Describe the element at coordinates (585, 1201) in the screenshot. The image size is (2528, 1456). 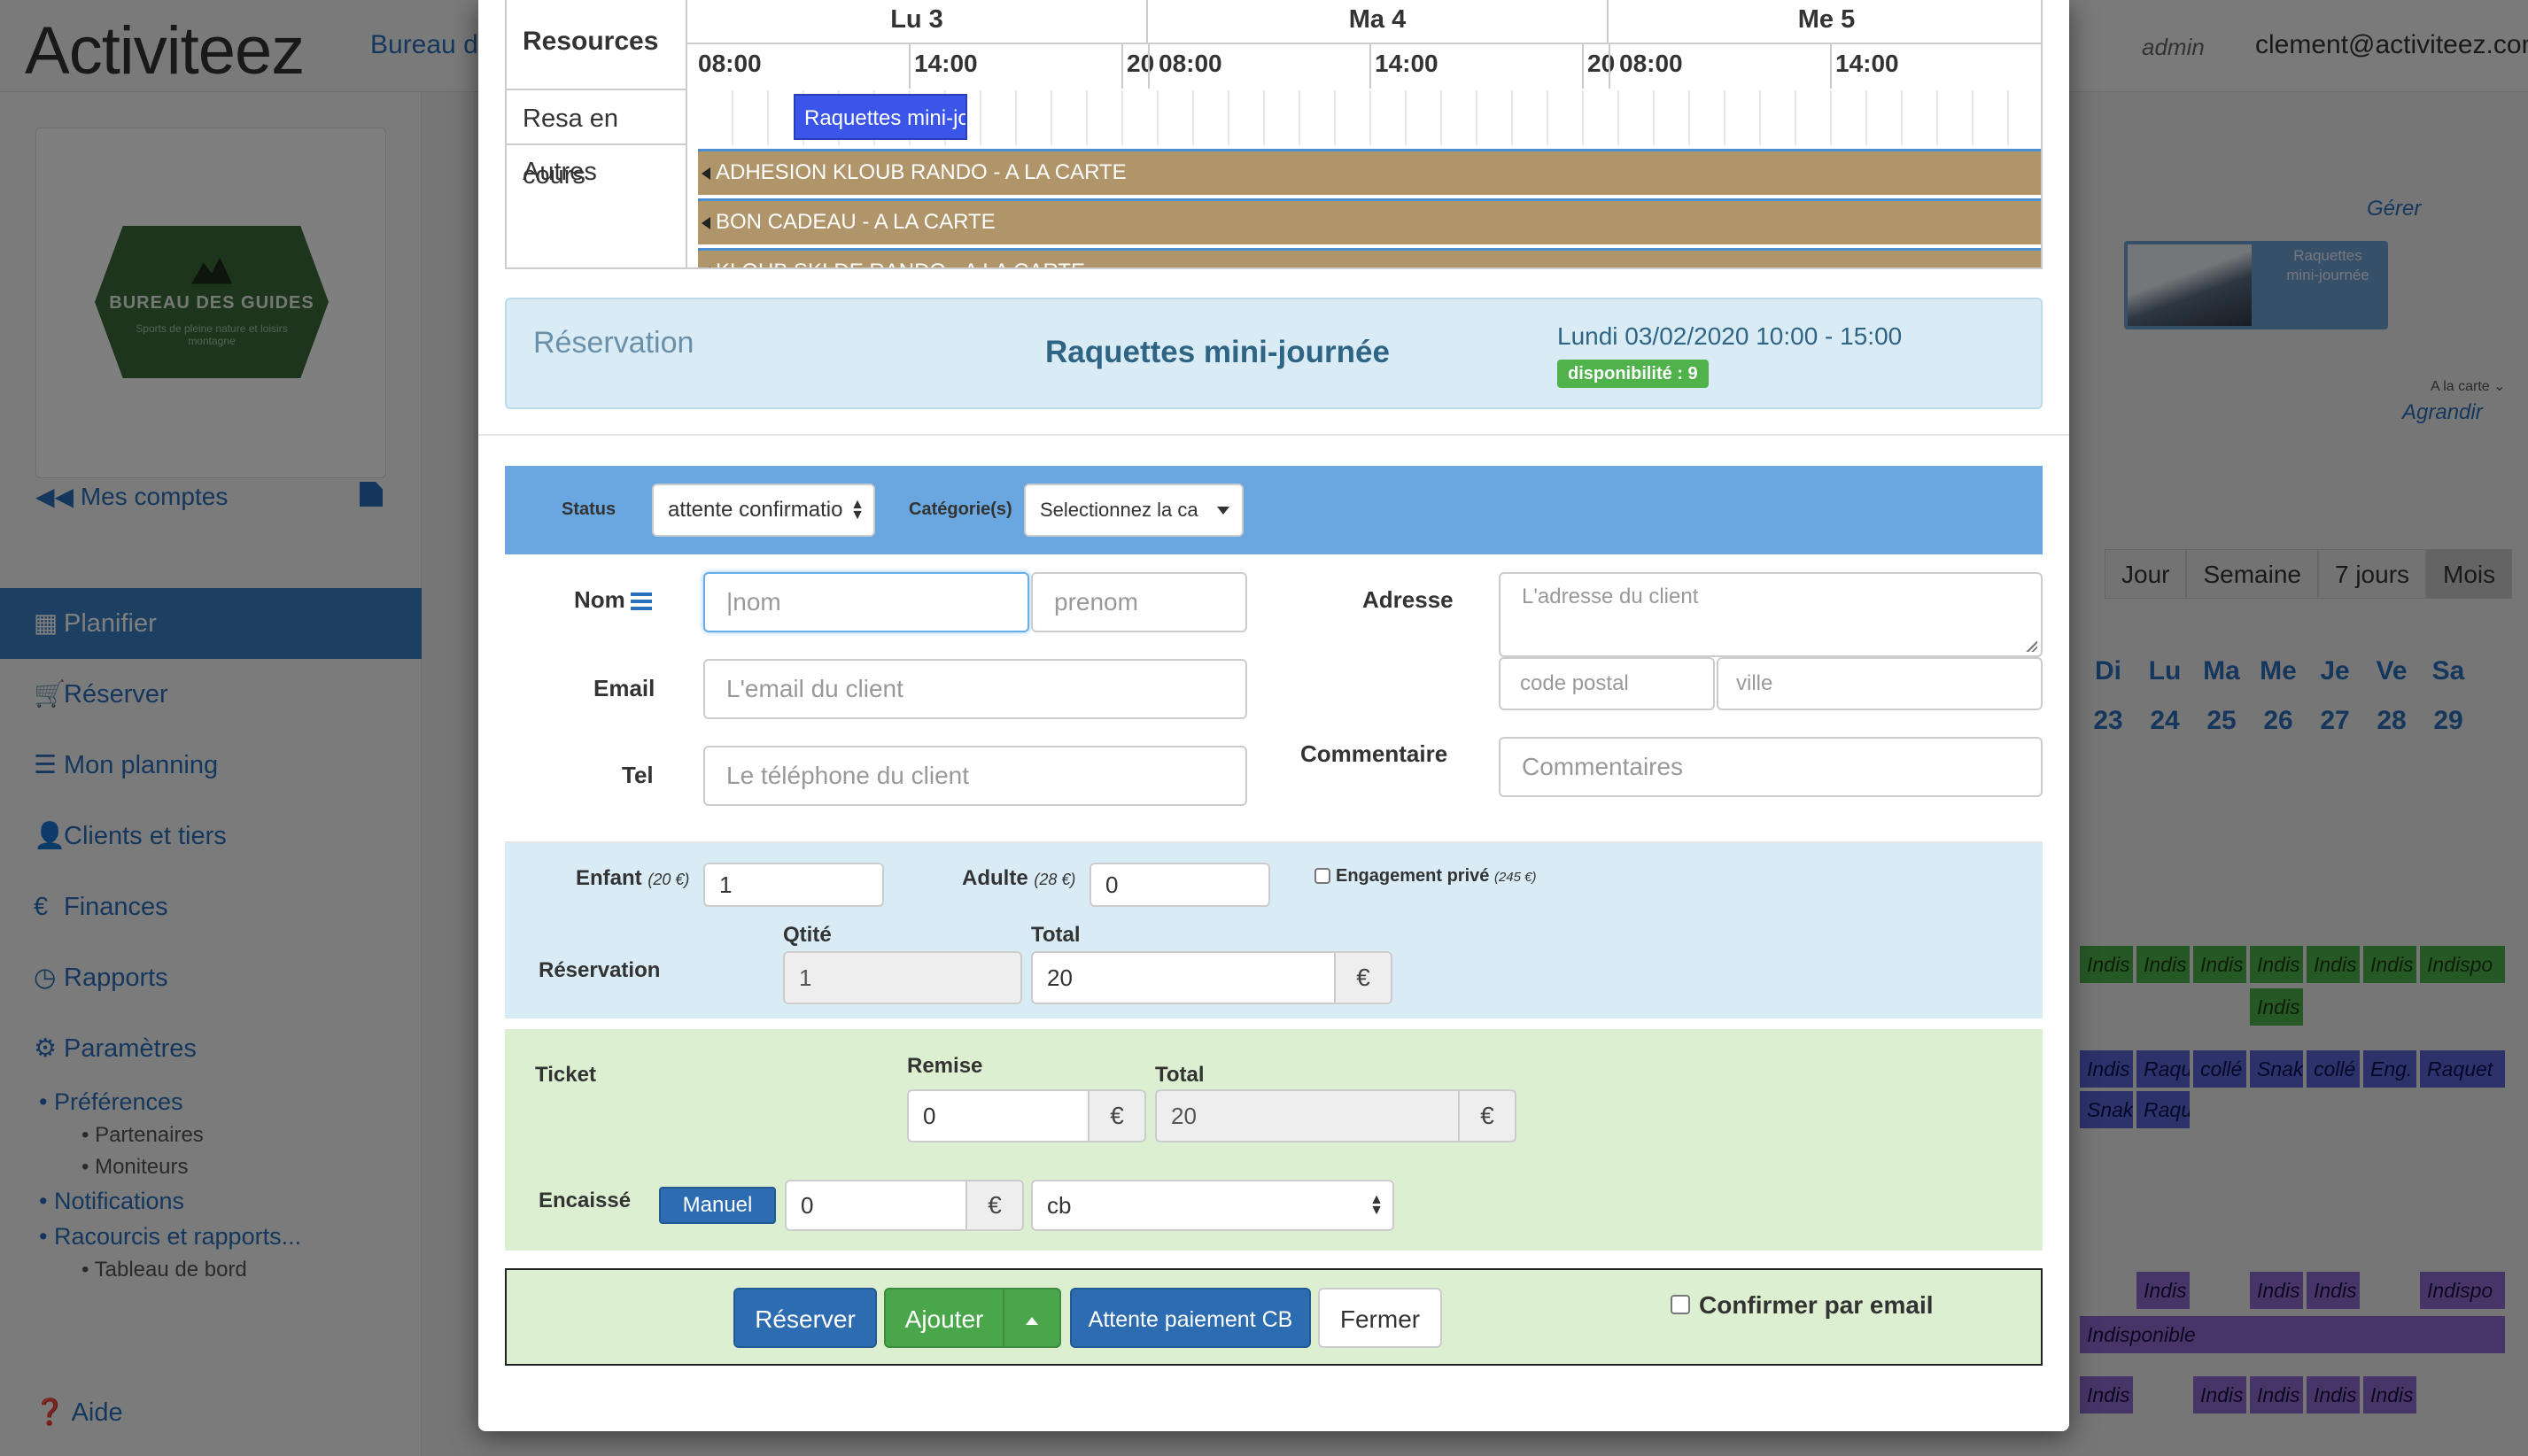
I see `encaisse-label: Encaissé` at that location.